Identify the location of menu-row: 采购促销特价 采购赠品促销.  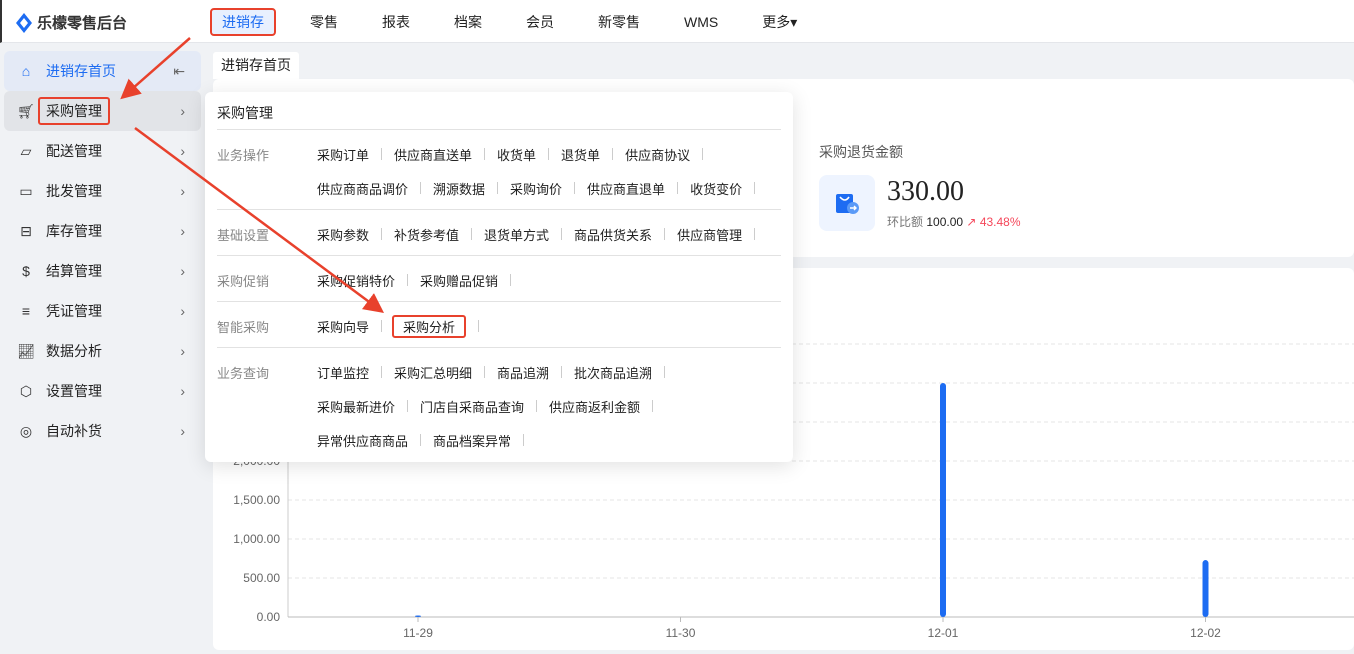
(420, 280).